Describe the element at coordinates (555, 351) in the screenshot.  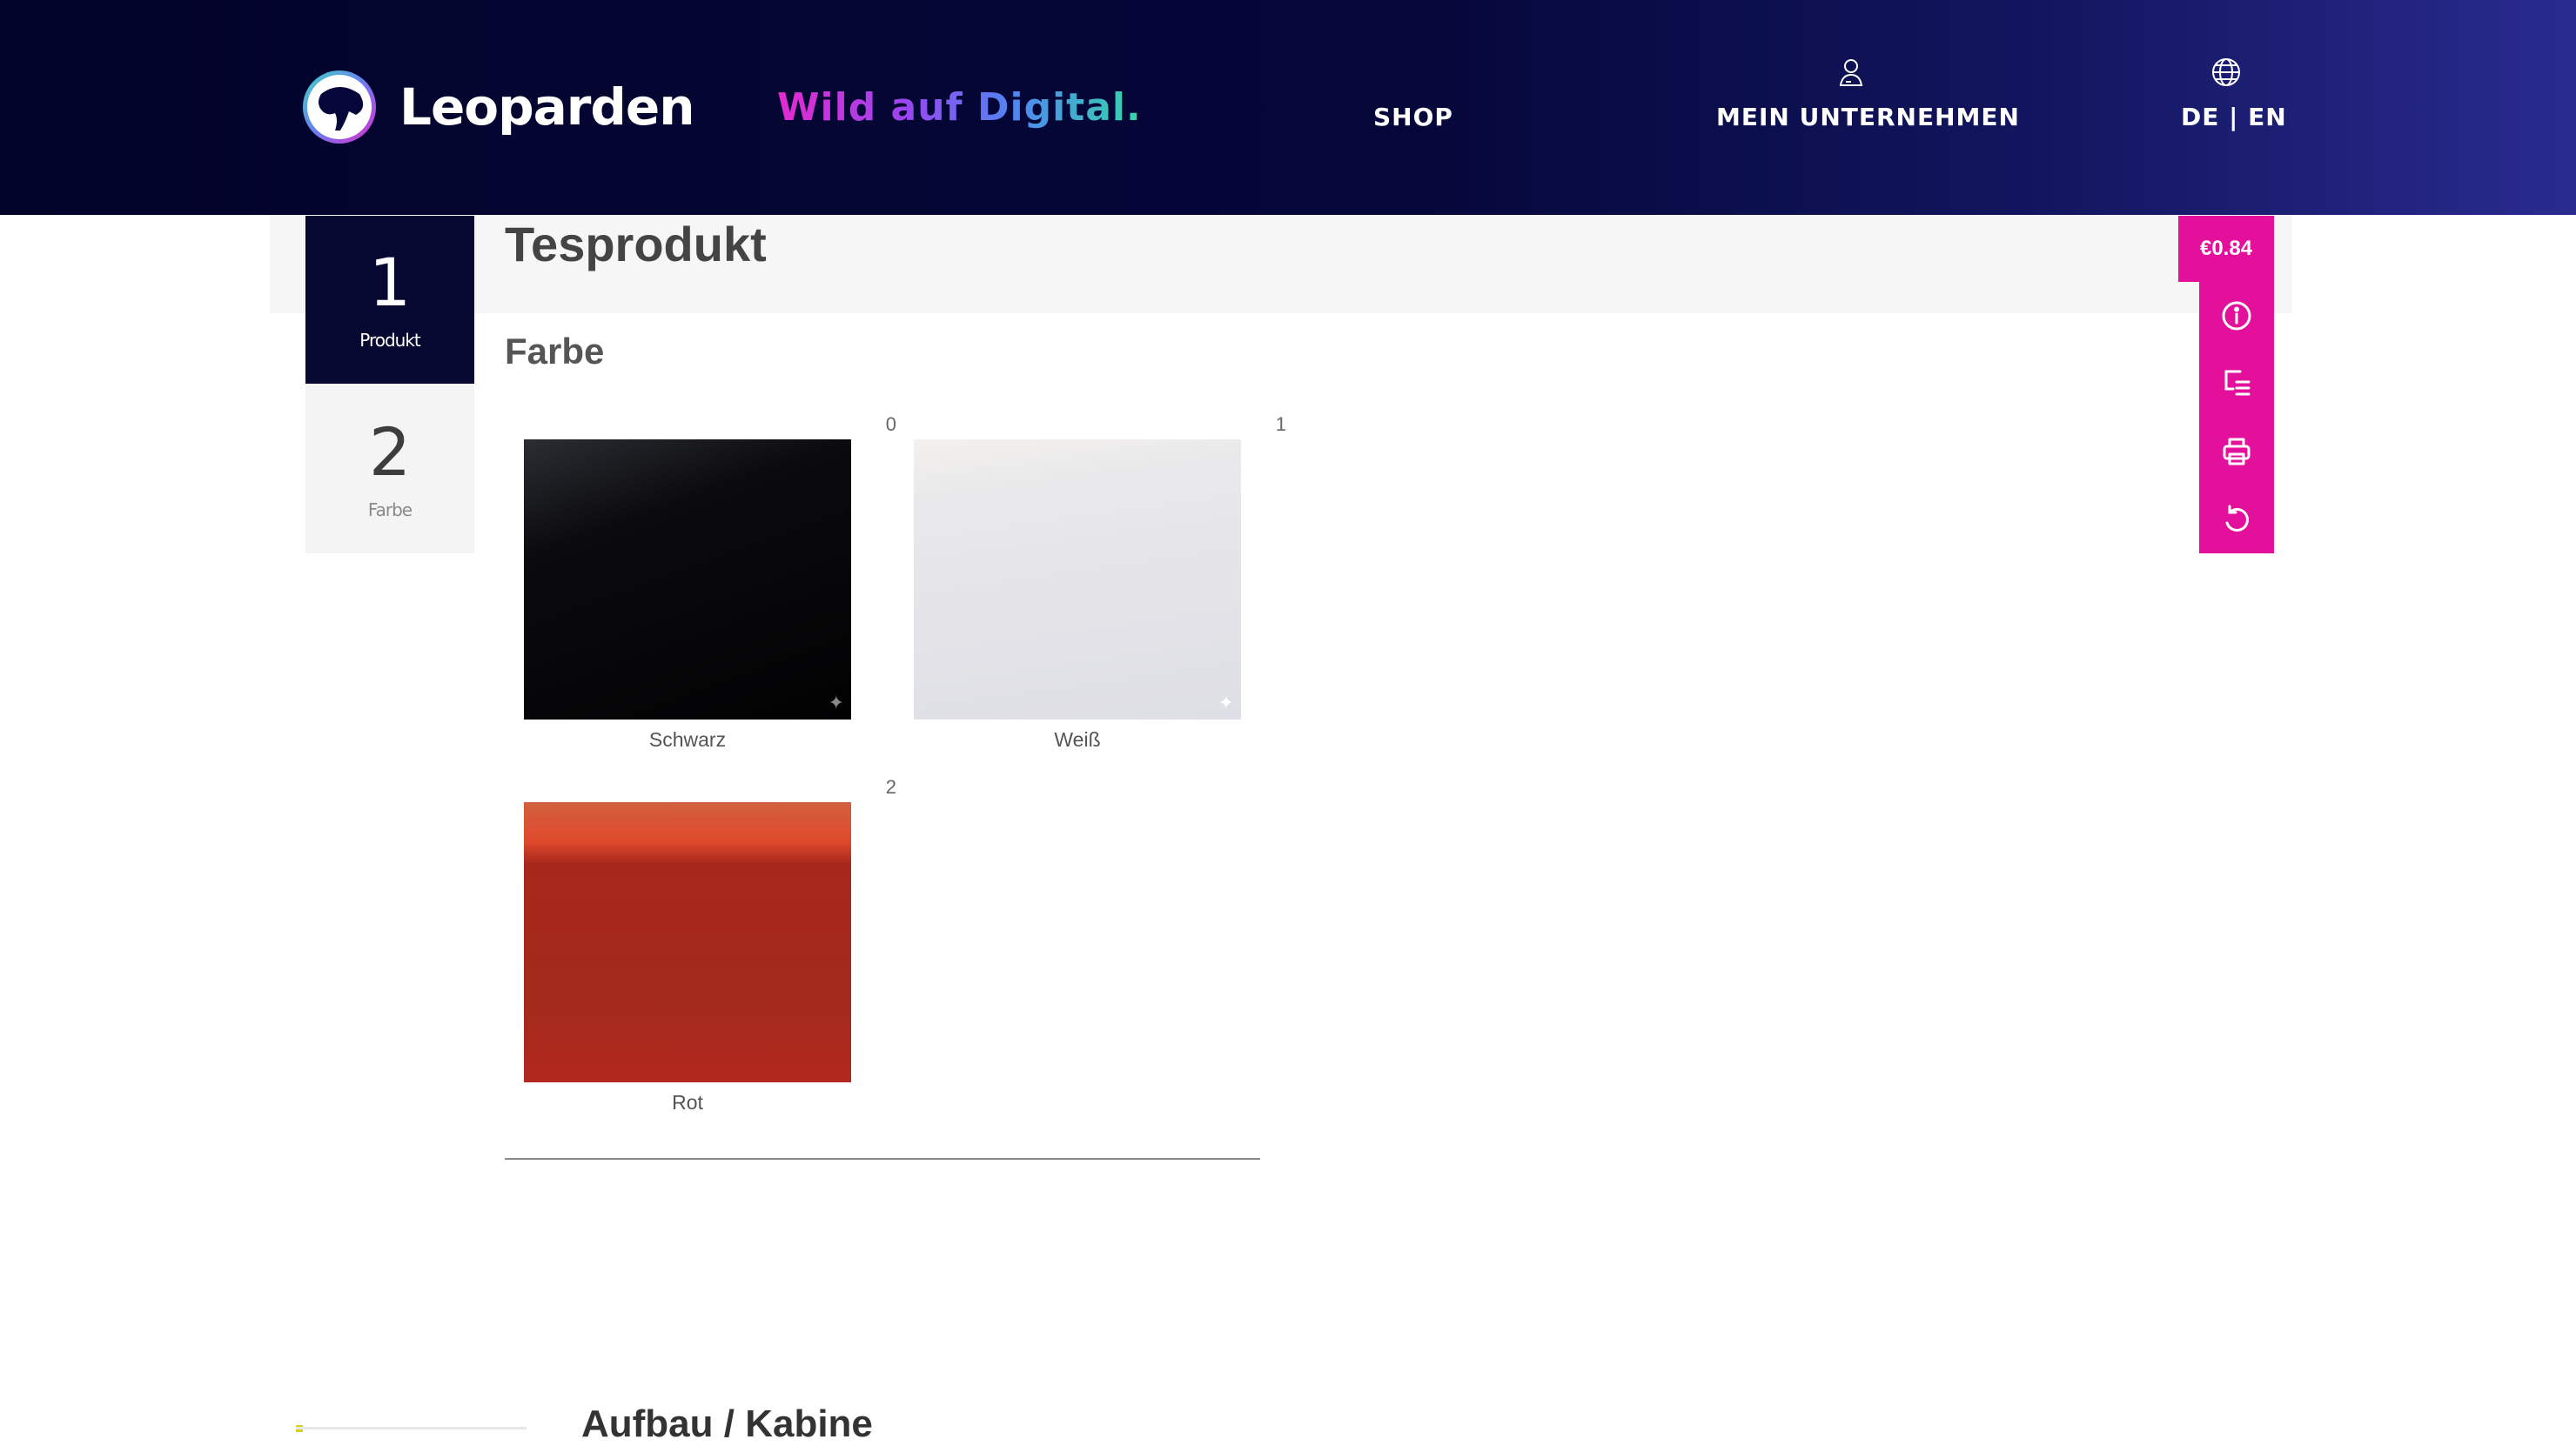
I see `section-title: Farbe` at that location.